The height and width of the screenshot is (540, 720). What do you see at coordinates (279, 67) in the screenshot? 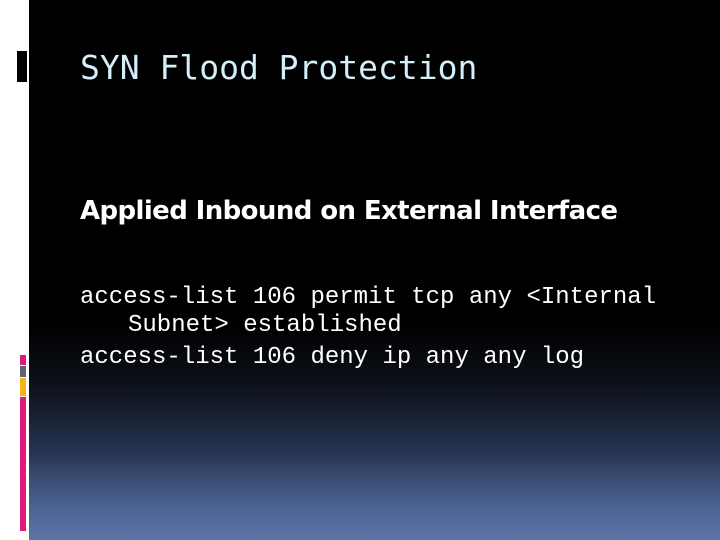
I see `slide-title: SYN Flood Protection` at bounding box center [279, 67].